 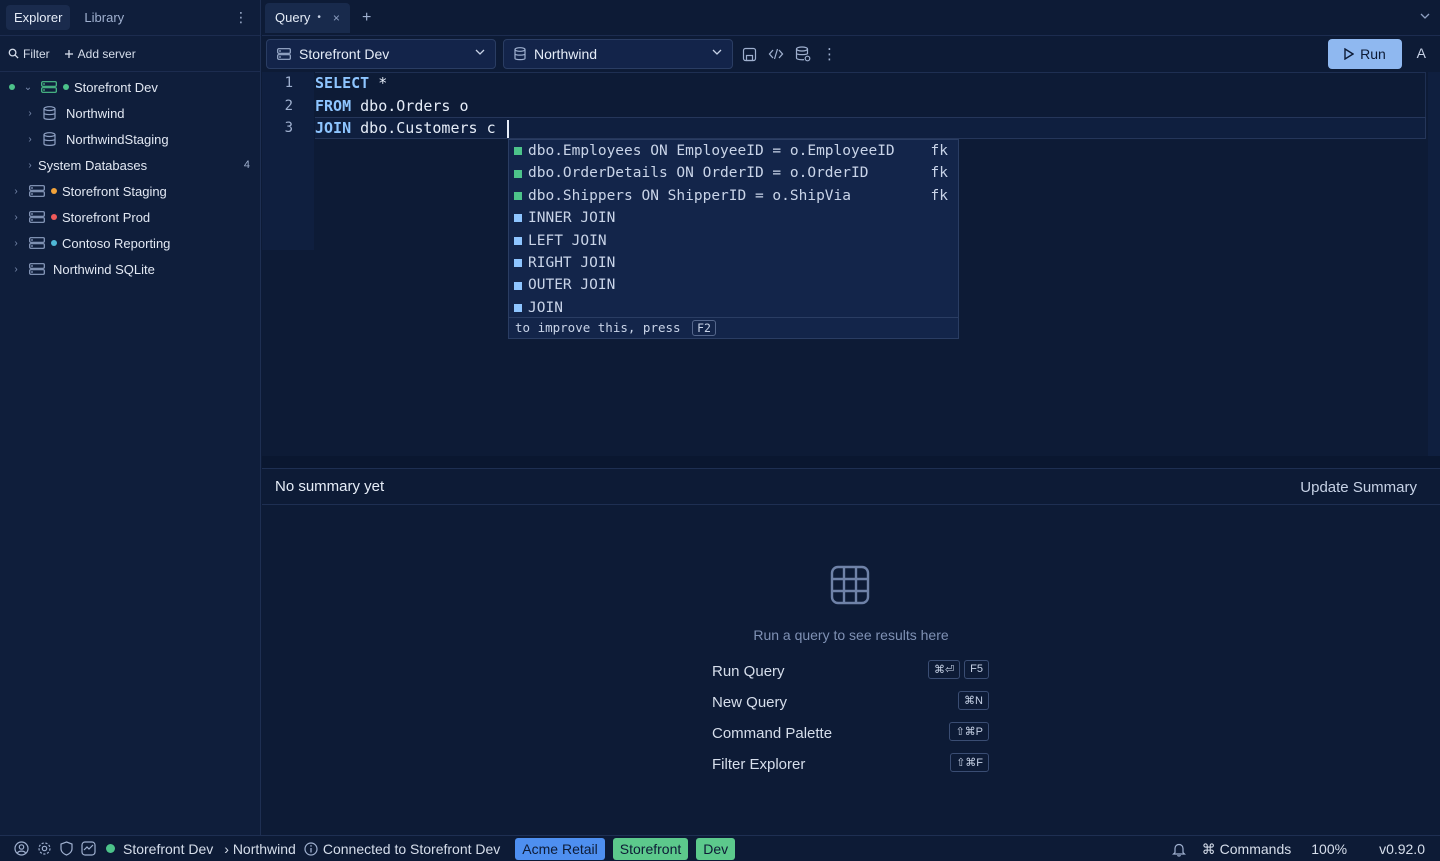 I want to click on tree-item: › Storefront Prod, so click(x=130, y=217).